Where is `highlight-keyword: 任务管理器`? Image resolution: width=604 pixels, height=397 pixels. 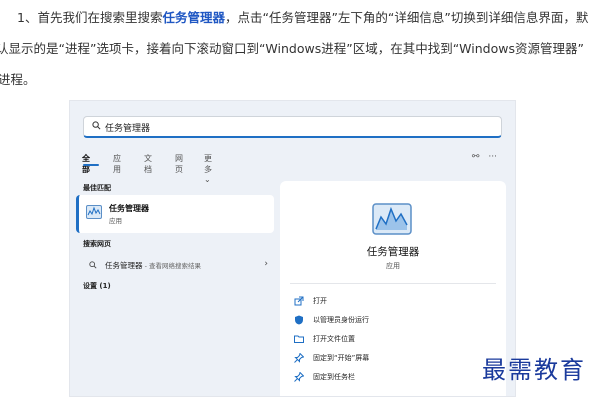
highlight-keyword: 任务管理器 is located at coordinates (193, 17).